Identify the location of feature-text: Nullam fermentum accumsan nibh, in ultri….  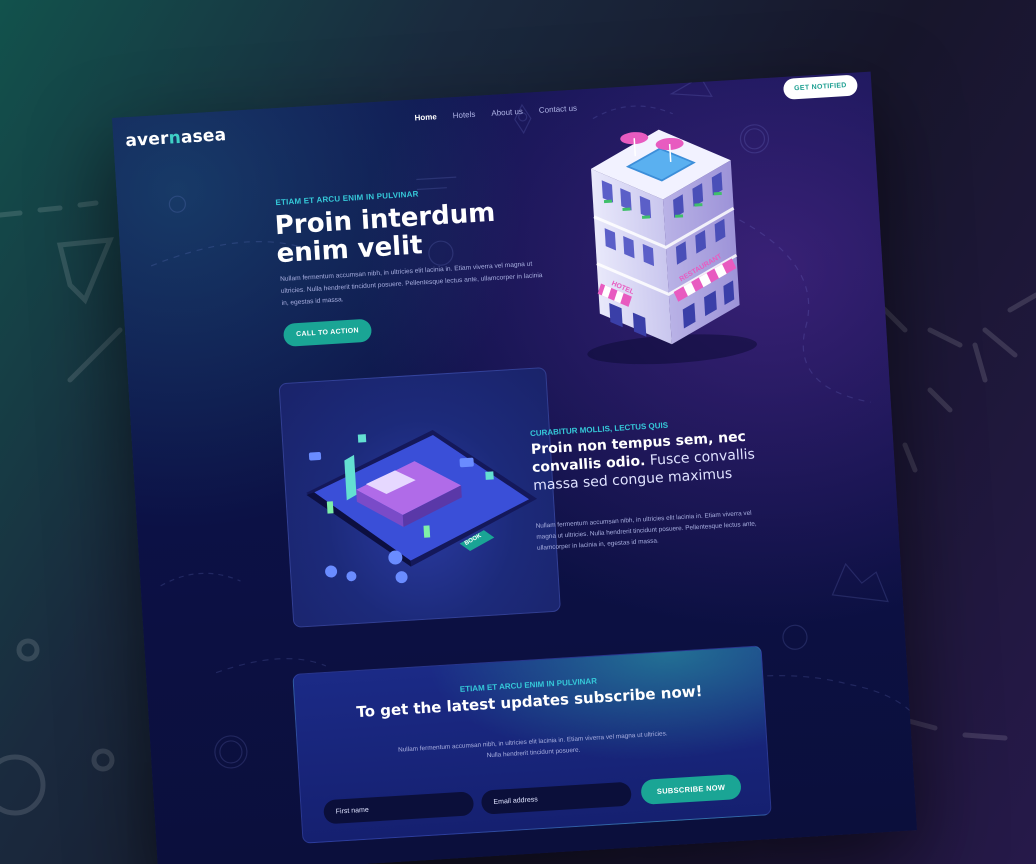
(646, 530).